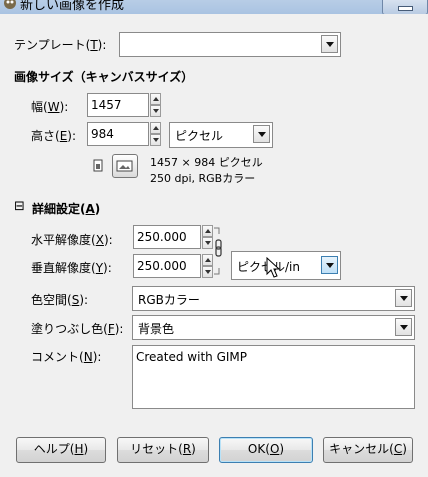 The height and width of the screenshot is (477, 428). What do you see at coordinates (118, 134) in the screenshot?
I see `height-input: 984` at bounding box center [118, 134].